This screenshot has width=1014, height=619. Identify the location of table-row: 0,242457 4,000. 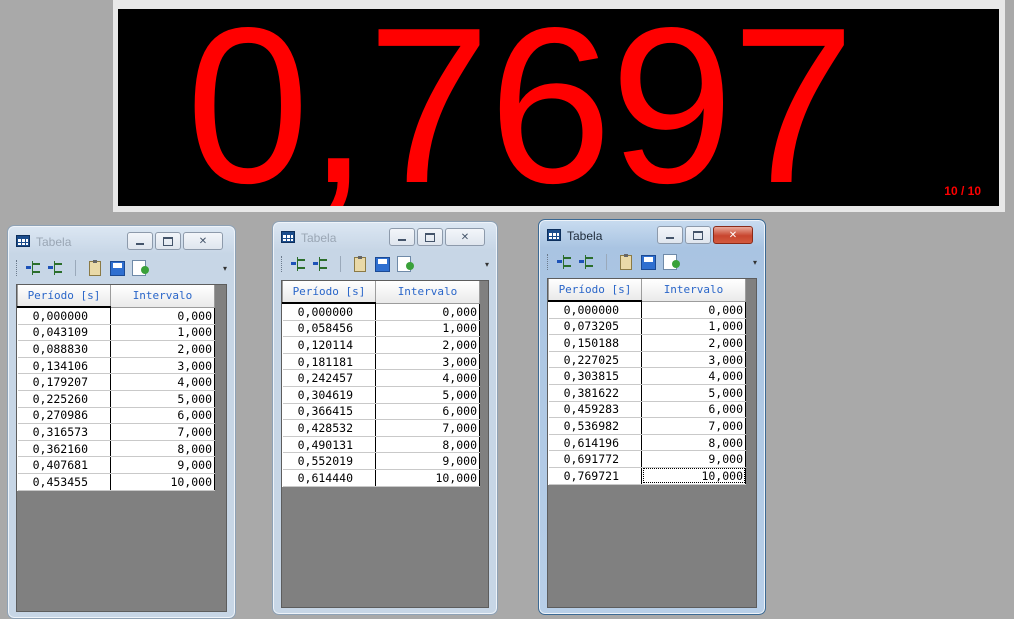
(381, 378).